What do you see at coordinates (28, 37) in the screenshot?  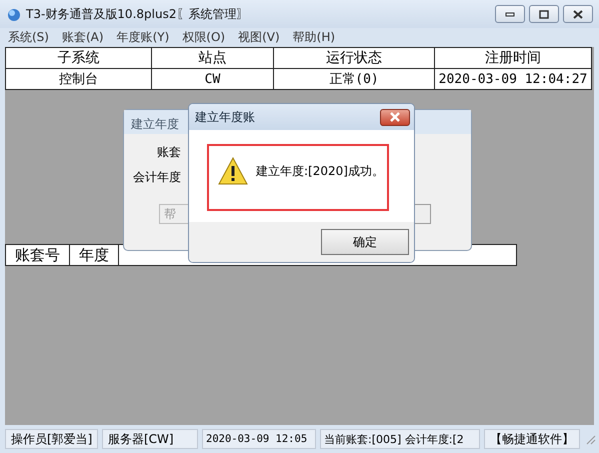 I see `menu-item: 系统(S)` at bounding box center [28, 37].